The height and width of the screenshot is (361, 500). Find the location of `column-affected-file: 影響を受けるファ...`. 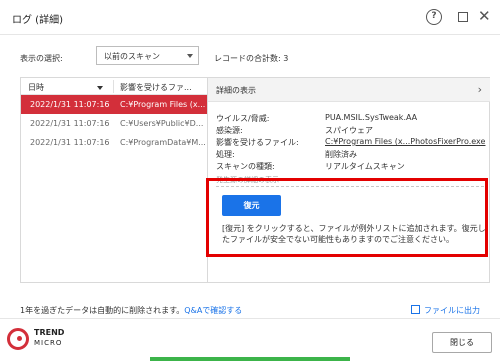

column-affected-file: 影響を受けるファ... is located at coordinates (163, 87).